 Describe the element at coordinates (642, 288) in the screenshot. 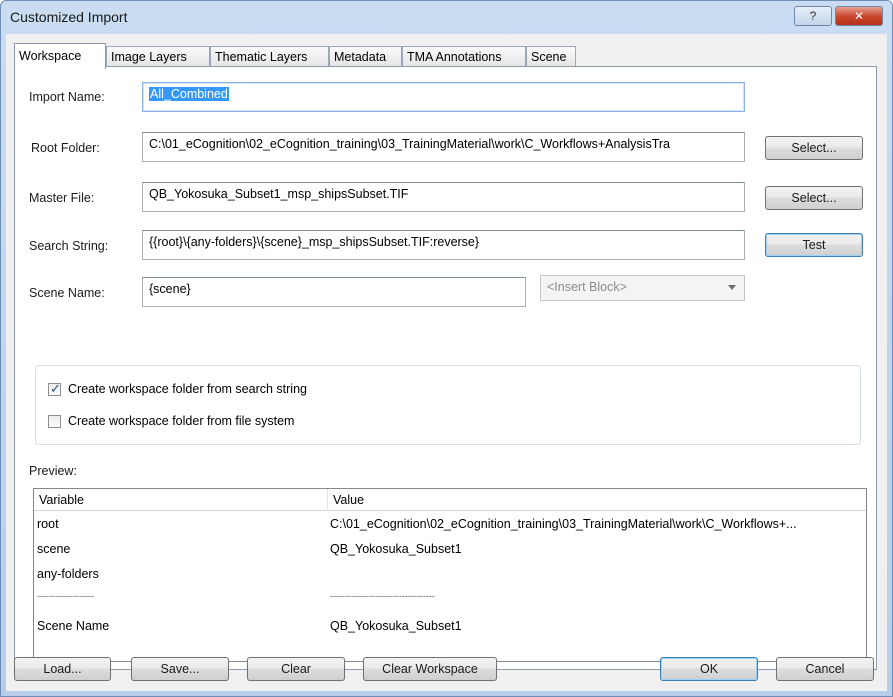

I see `insert-block-dropdown: <Insert Block>` at that location.